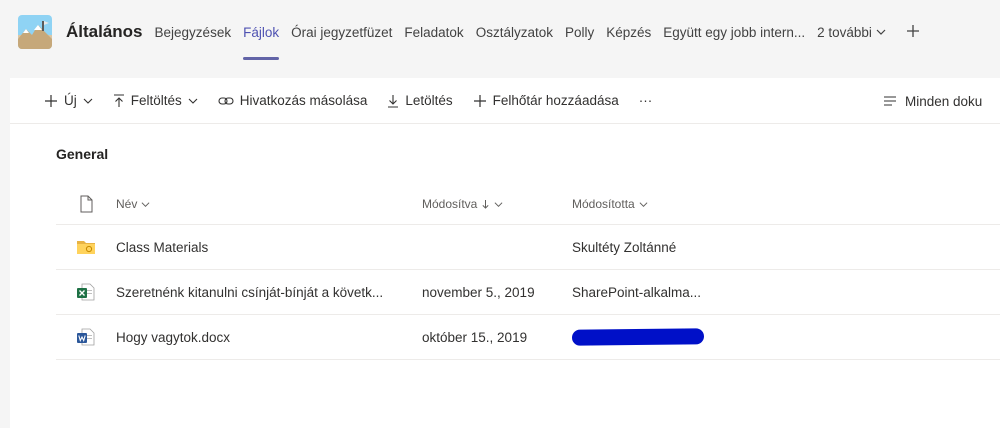 The image size is (1000, 428). I want to click on more-tabs-label: 2 további, so click(844, 32).